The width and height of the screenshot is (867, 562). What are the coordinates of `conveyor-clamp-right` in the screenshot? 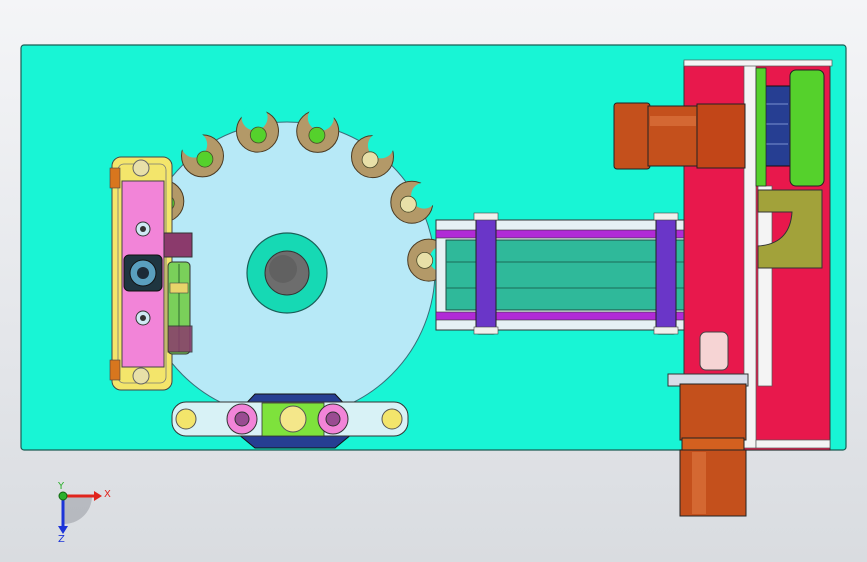 It's located at (666, 275).